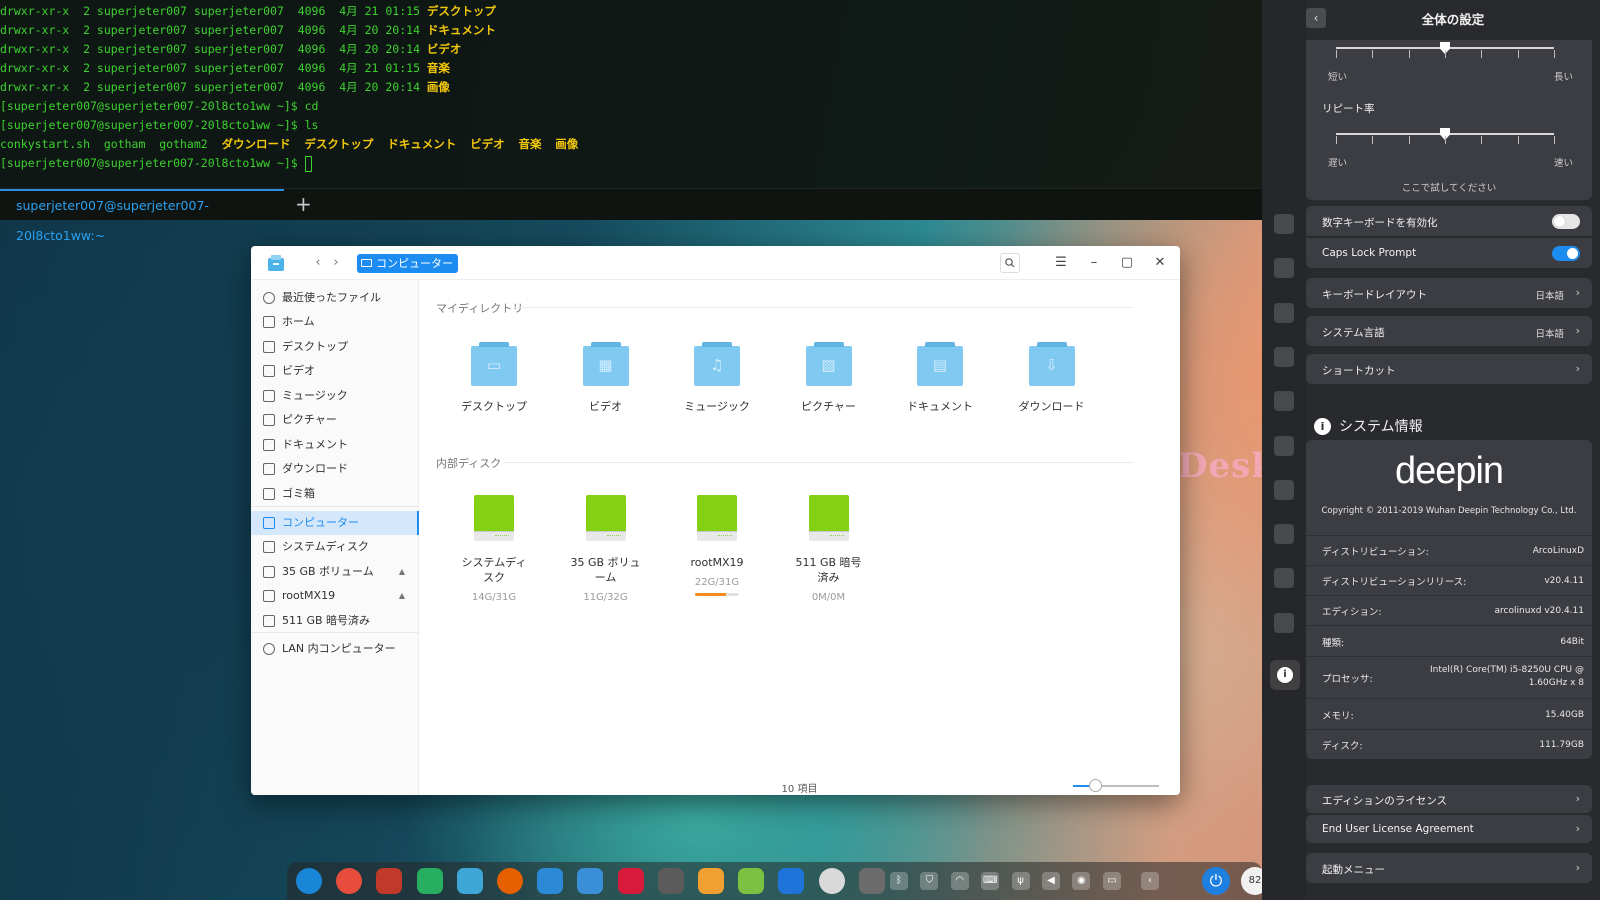 Image resolution: width=1600 pixels, height=900 pixels. Describe the element at coordinates (335, 445) in the screenshot. I see `sidebar-item: ドキュメント` at that location.